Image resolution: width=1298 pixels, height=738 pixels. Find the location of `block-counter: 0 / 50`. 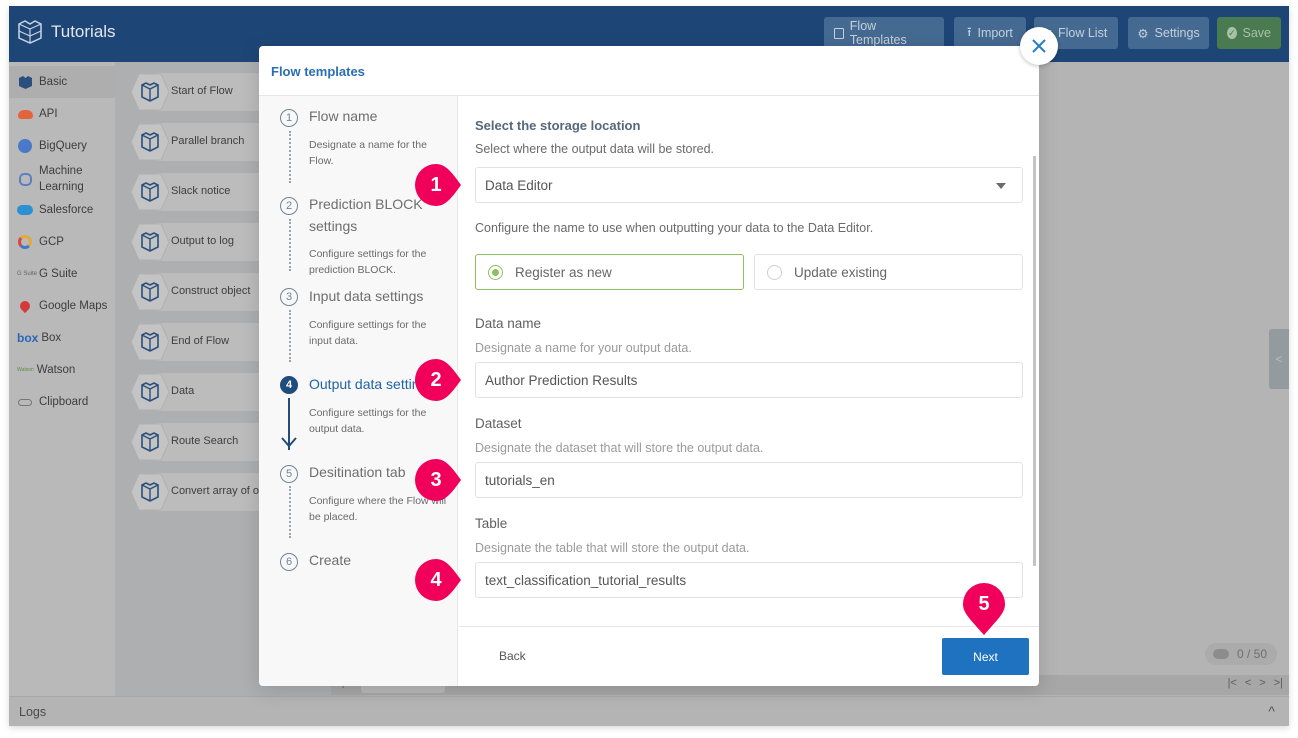

block-counter: 0 / 50 is located at coordinates (1241, 654).